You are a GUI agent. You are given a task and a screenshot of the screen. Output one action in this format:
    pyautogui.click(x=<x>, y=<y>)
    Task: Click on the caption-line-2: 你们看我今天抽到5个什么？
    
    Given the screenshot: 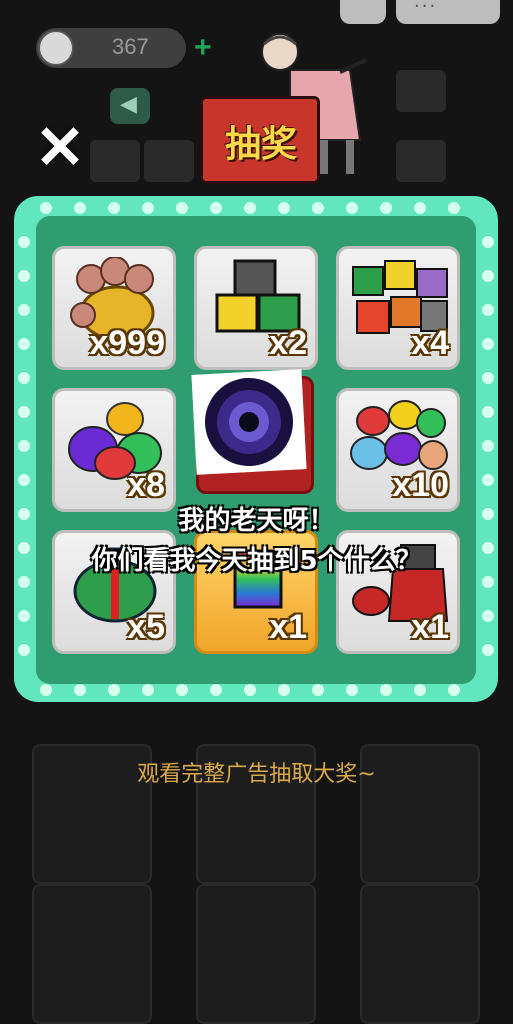 What is the action you would take?
    pyautogui.click(x=256, y=561)
    